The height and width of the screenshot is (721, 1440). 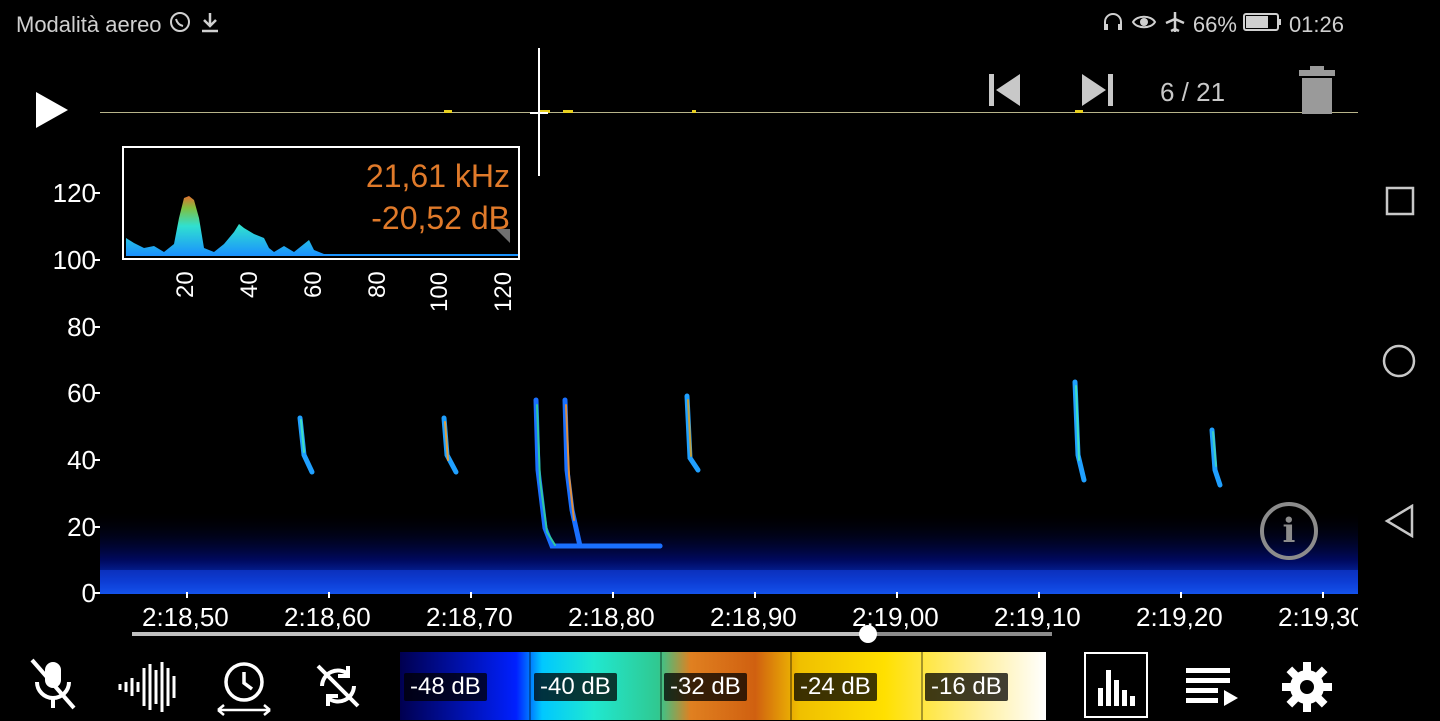 I want to click on histogram-icon, so click(x=1116, y=688).